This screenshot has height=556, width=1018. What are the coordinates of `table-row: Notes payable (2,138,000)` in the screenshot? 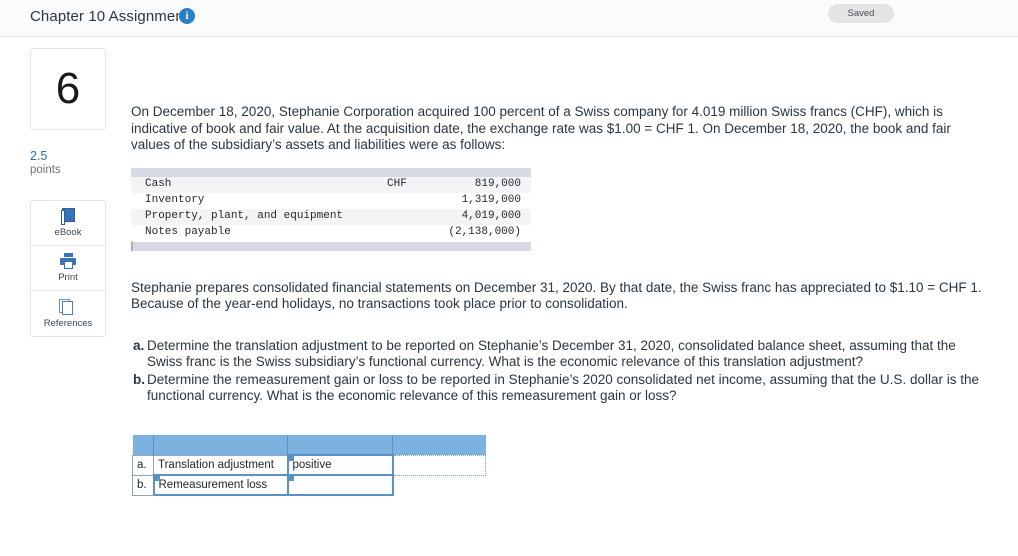 It's located at (331, 232).